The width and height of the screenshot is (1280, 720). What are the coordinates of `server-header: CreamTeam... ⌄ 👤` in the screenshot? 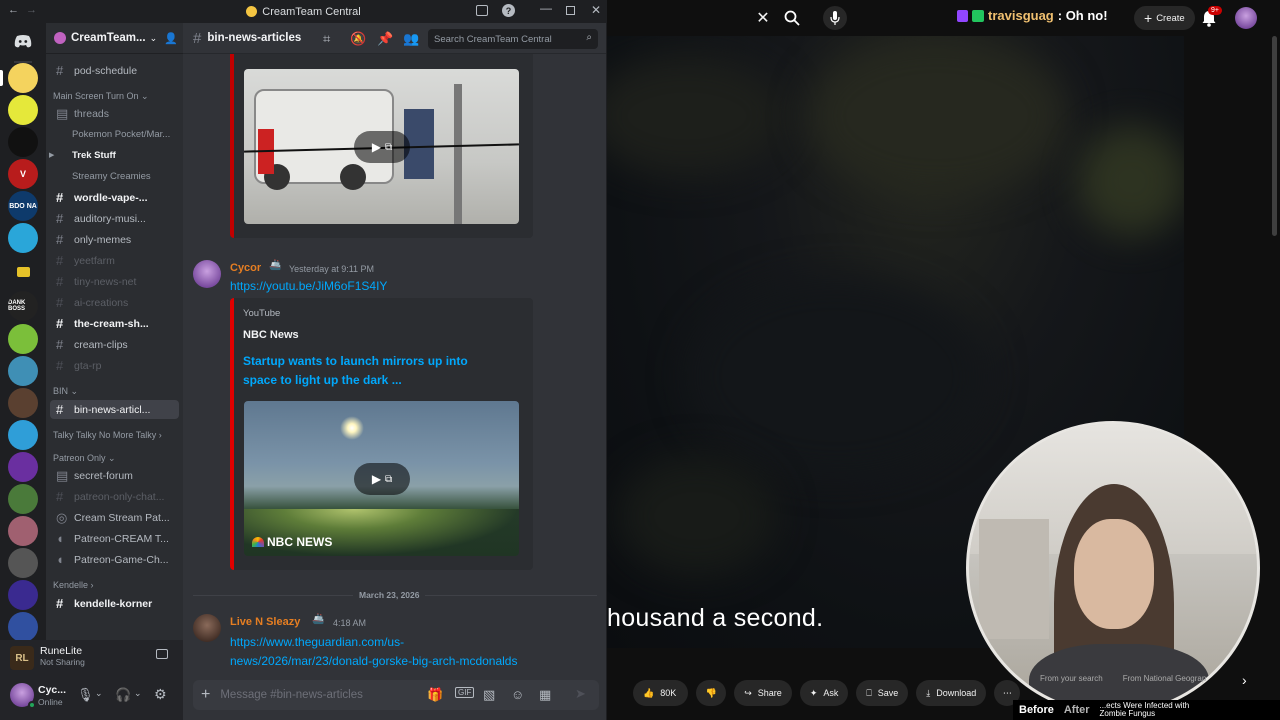 It's located at (114, 38).